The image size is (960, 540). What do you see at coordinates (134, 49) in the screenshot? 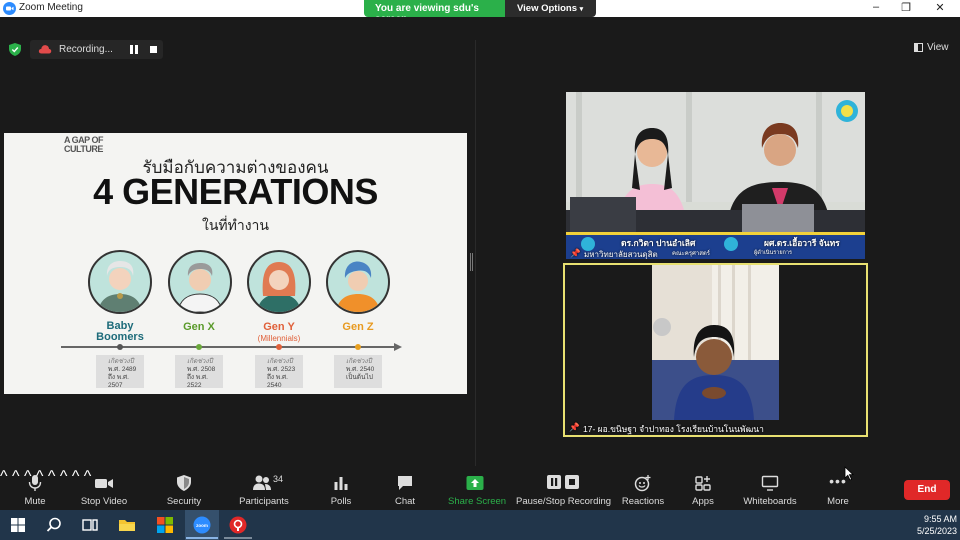
I see `pause-recording-icon` at bounding box center [134, 49].